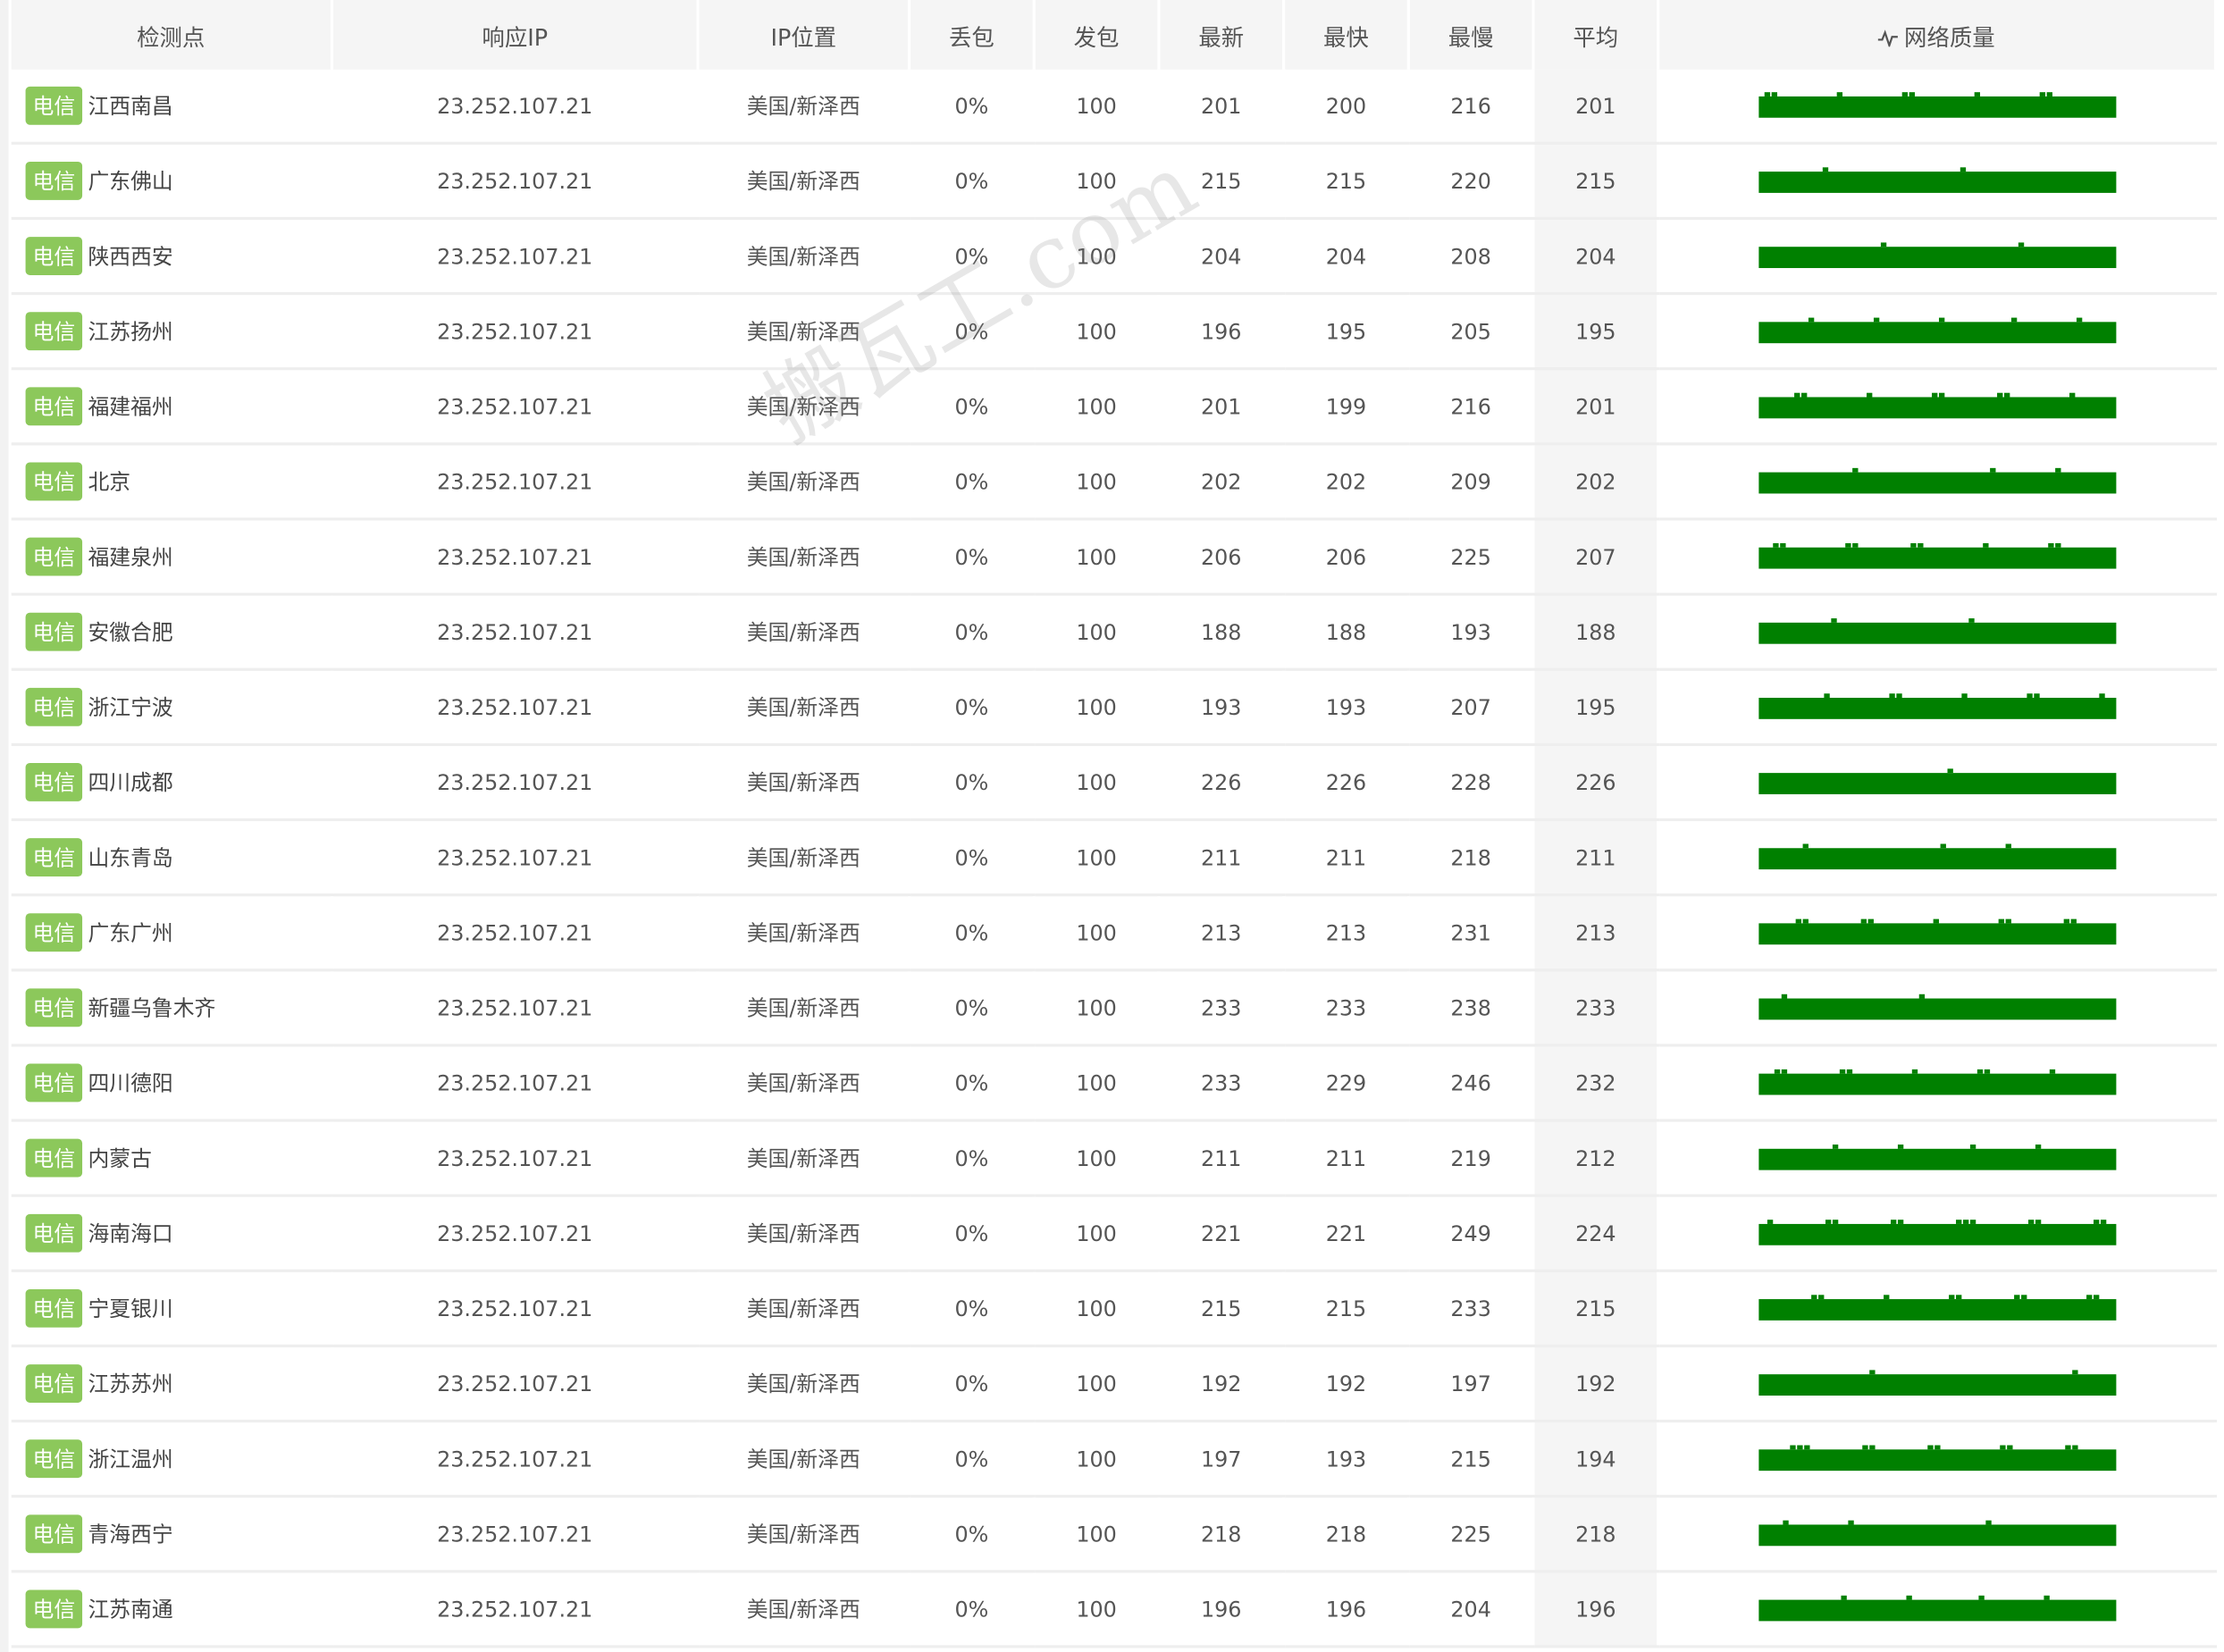  Describe the element at coordinates (130, 1459) in the screenshot. I see `node-name: 浙江温州` at that location.